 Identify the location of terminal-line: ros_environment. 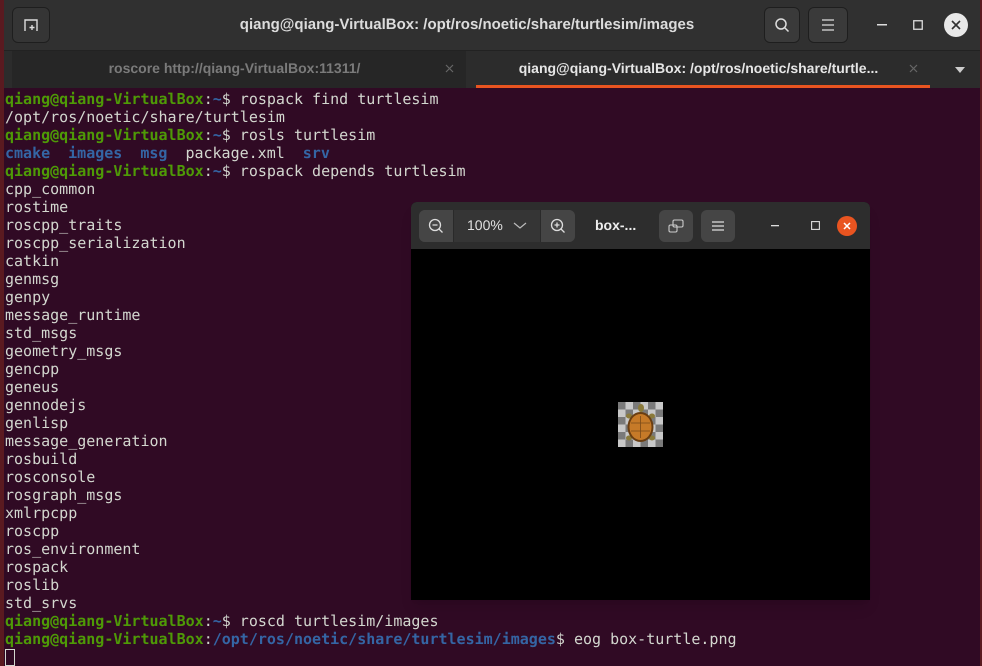
(72, 549).